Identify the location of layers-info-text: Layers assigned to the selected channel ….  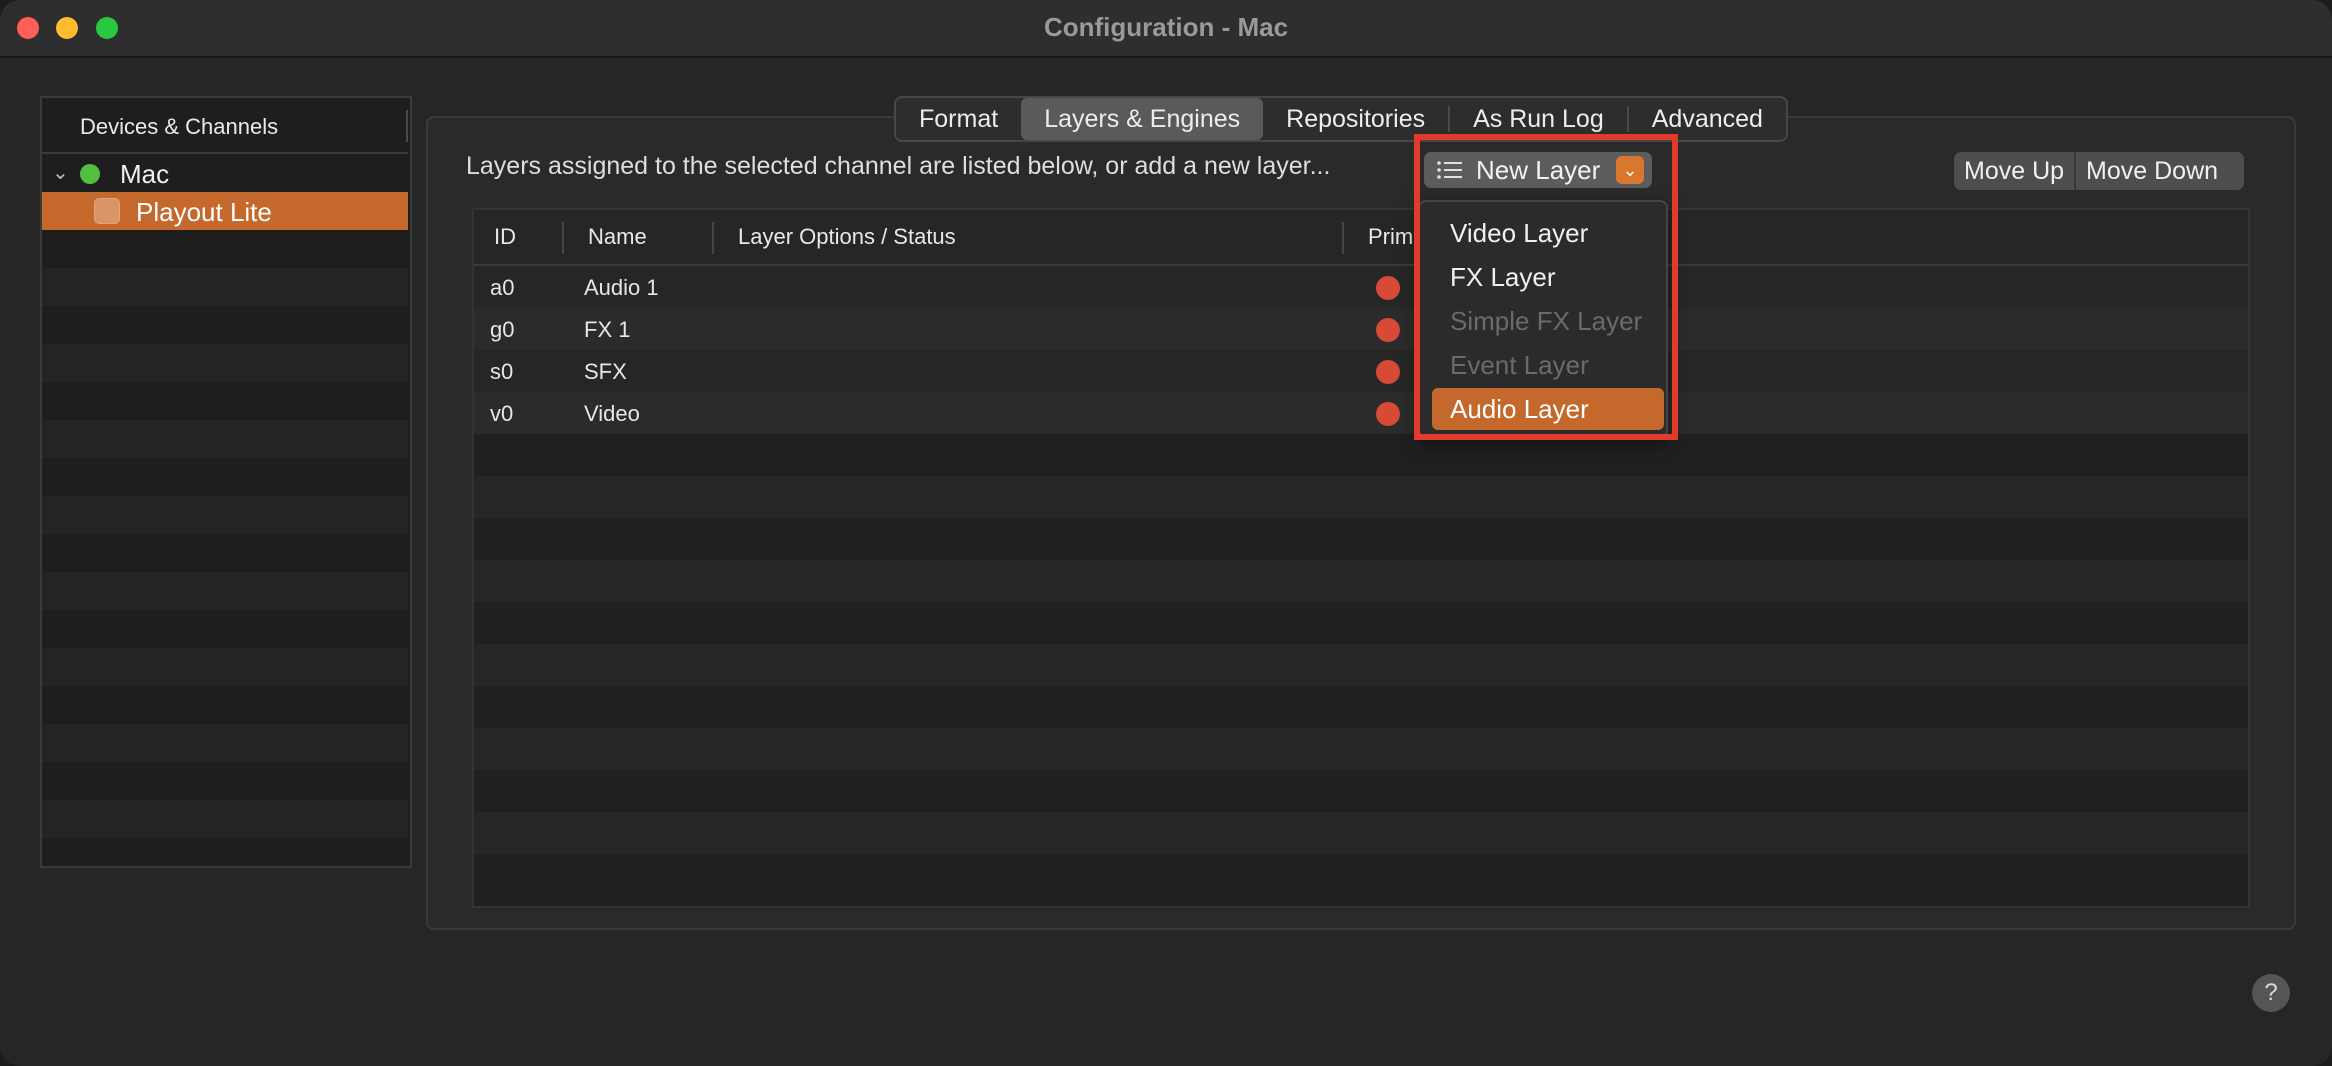
(898, 166).